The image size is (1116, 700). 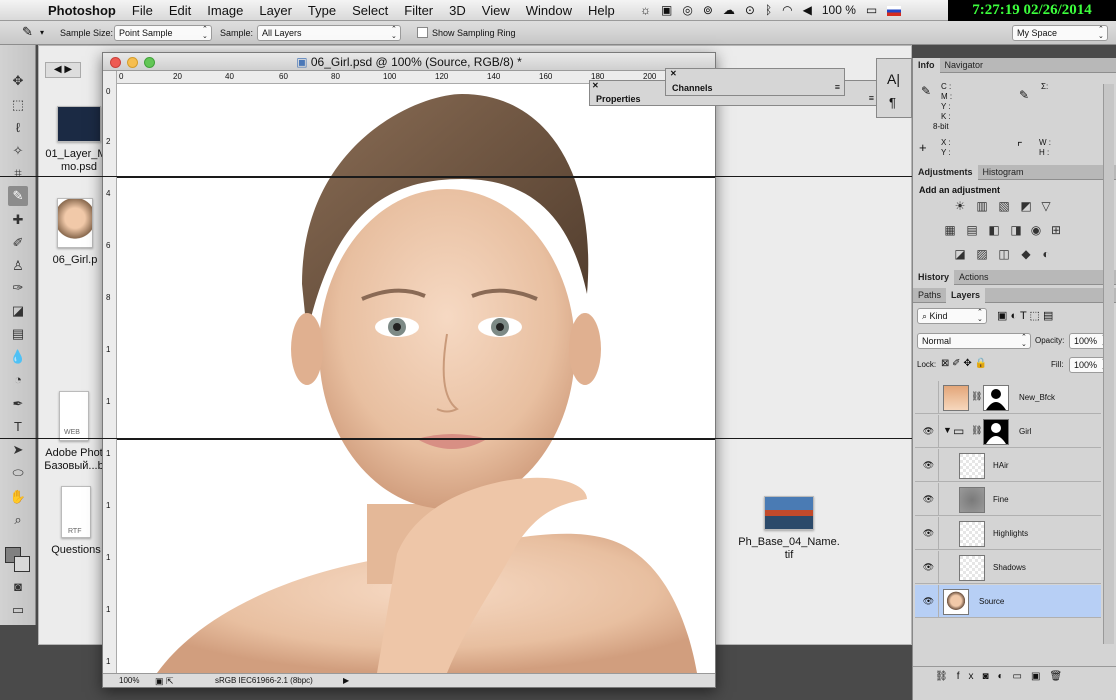 I want to click on eraser-tool-icon: ◪, so click(x=18, y=311).